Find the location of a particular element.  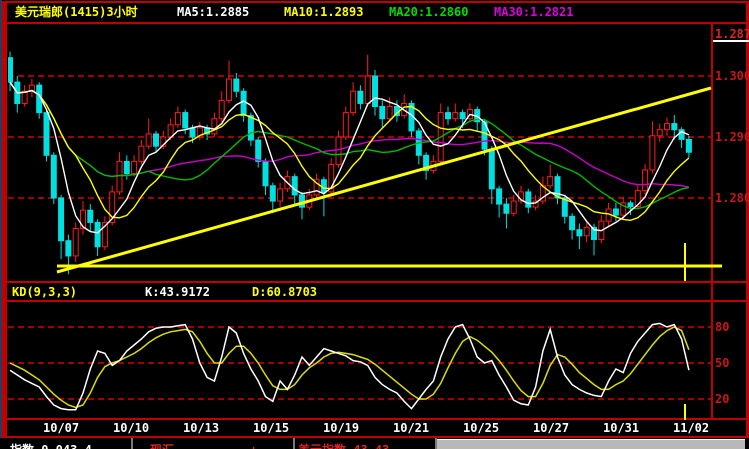

date-label: 10/31 is located at coordinates (621, 428).